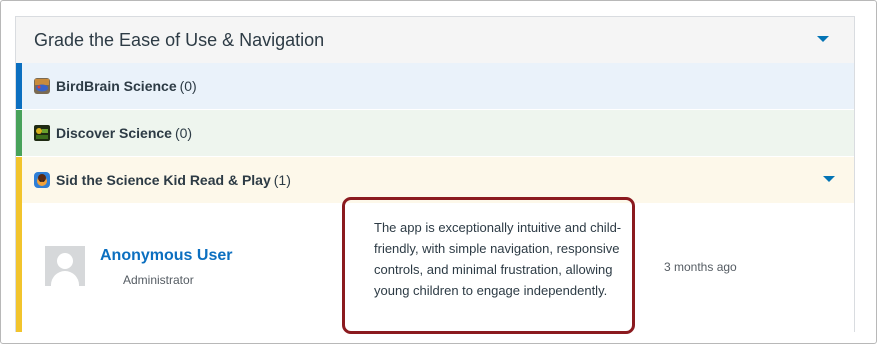 The image size is (877, 344). What do you see at coordinates (126, 86) in the screenshot?
I see `app-name: BirdBrain Science (0)` at bounding box center [126, 86].